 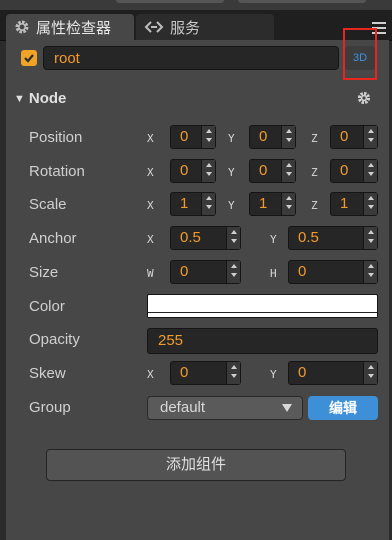 What do you see at coordinates (19, 98) in the screenshot?
I see `collapse-triangle-icon: ▼` at bounding box center [19, 98].